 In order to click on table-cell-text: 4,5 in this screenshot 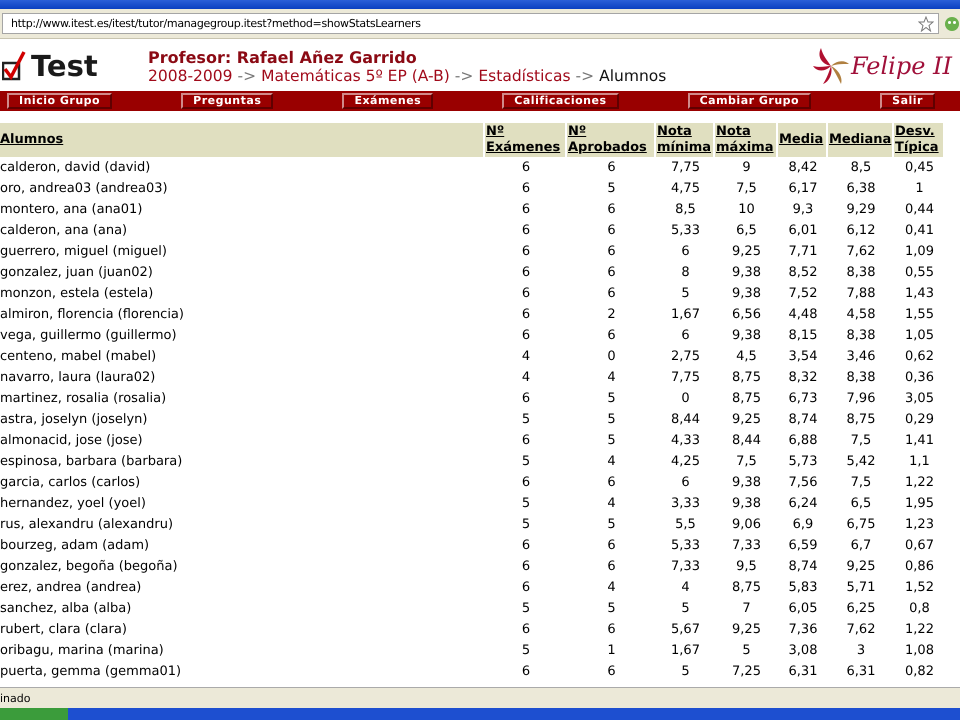, I will do `click(746, 357)`.